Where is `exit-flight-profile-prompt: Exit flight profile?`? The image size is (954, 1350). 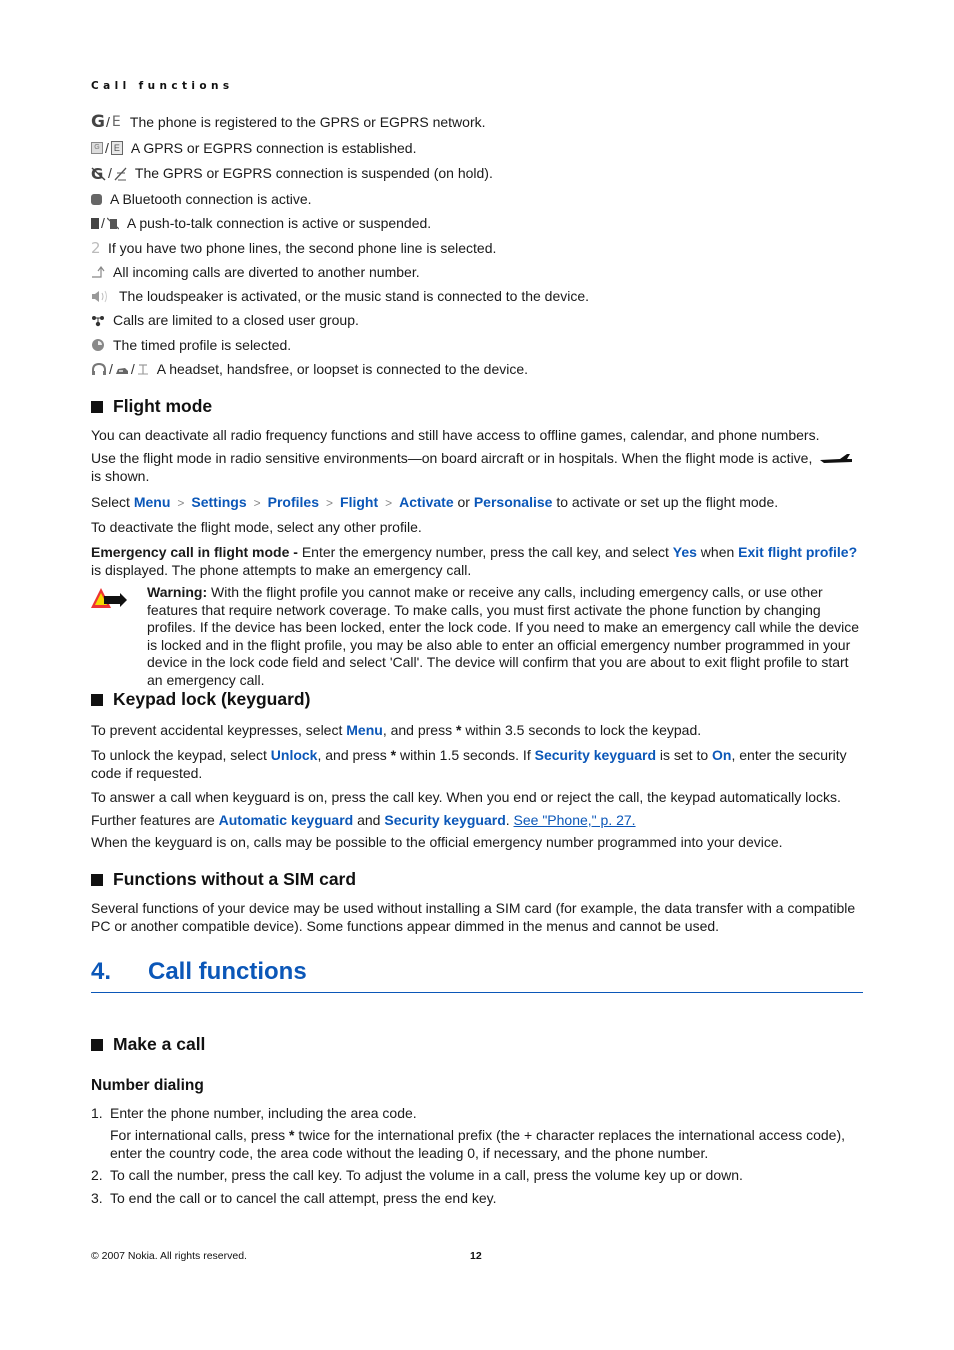
exit-flight-profile-prompt: Exit flight profile? is located at coordinates (798, 552).